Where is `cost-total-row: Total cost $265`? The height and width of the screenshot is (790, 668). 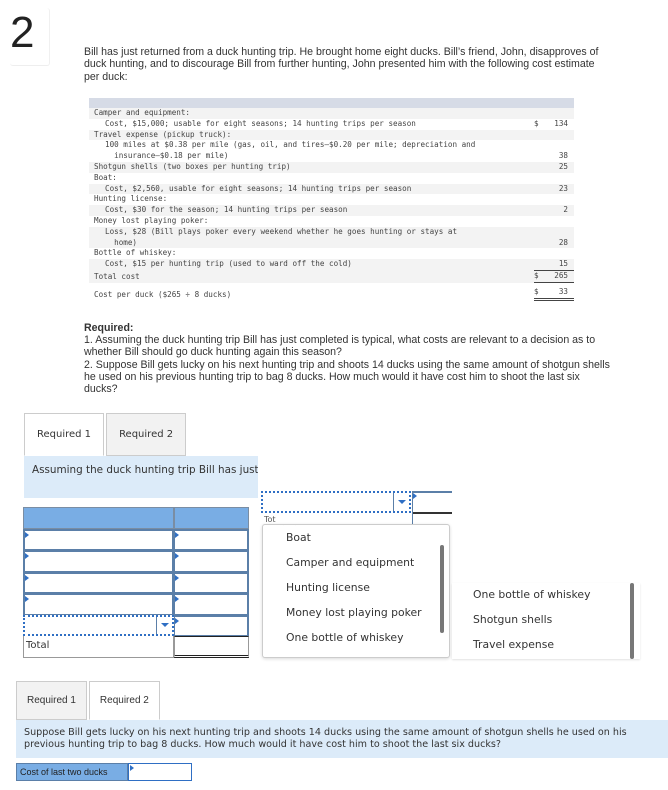
cost-total-row: Total cost $265 is located at coordinates (331, 276).